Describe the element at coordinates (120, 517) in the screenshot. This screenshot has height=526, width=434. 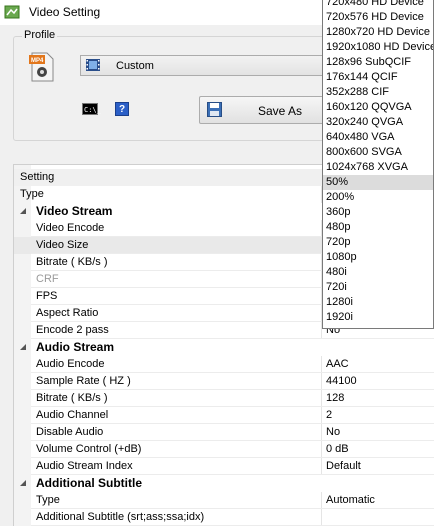
I see `setting-name: Additional Subtitle (srt;ass;ssa;idx)` at that location.